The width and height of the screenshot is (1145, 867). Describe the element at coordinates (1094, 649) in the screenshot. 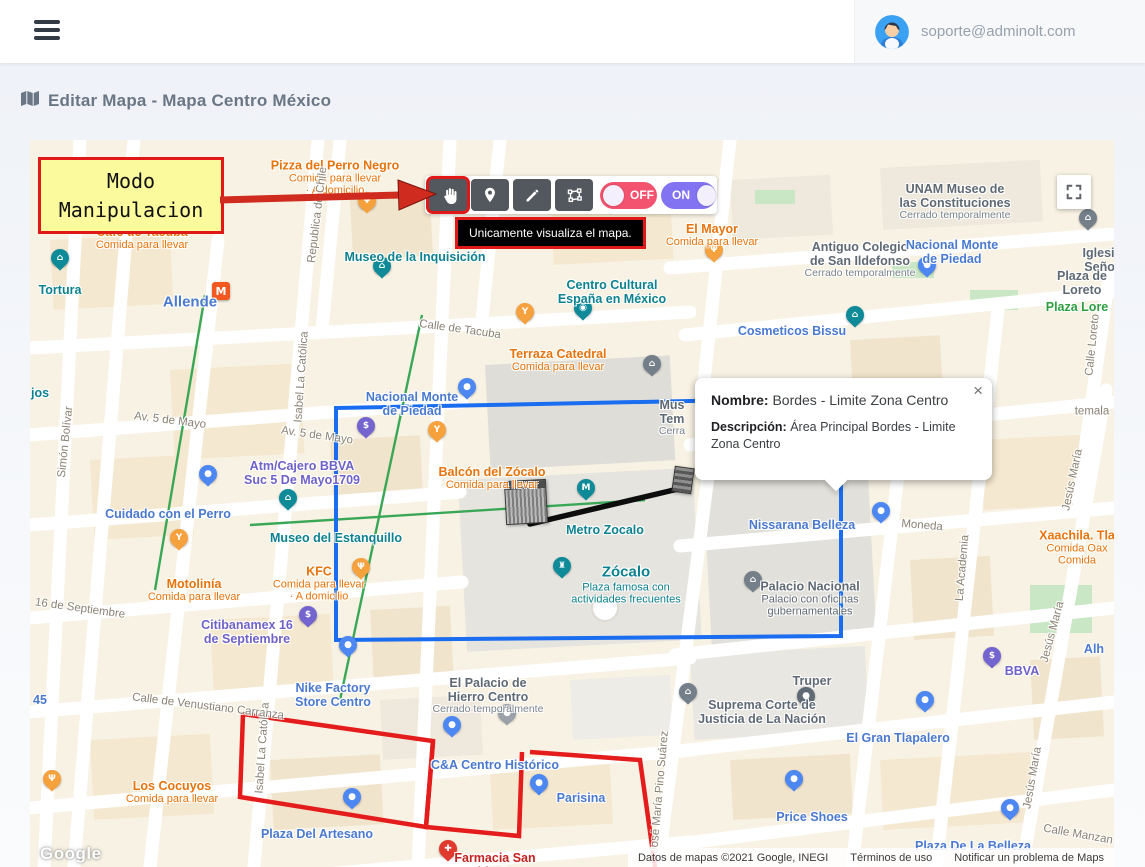

I see `map-label: Alh` at that location.